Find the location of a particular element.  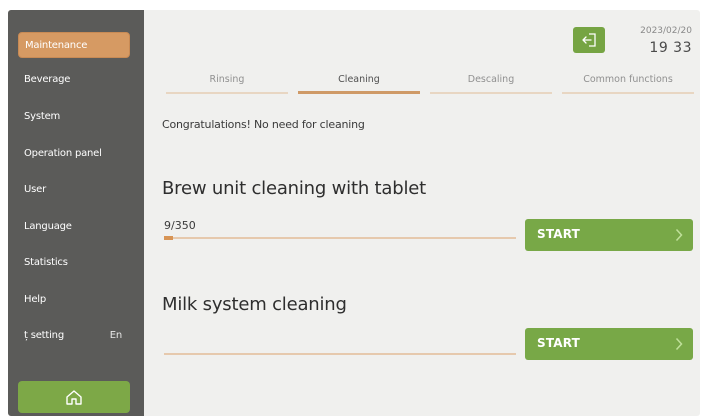

tab-label: Descaling is located at coordinates (491, 79).